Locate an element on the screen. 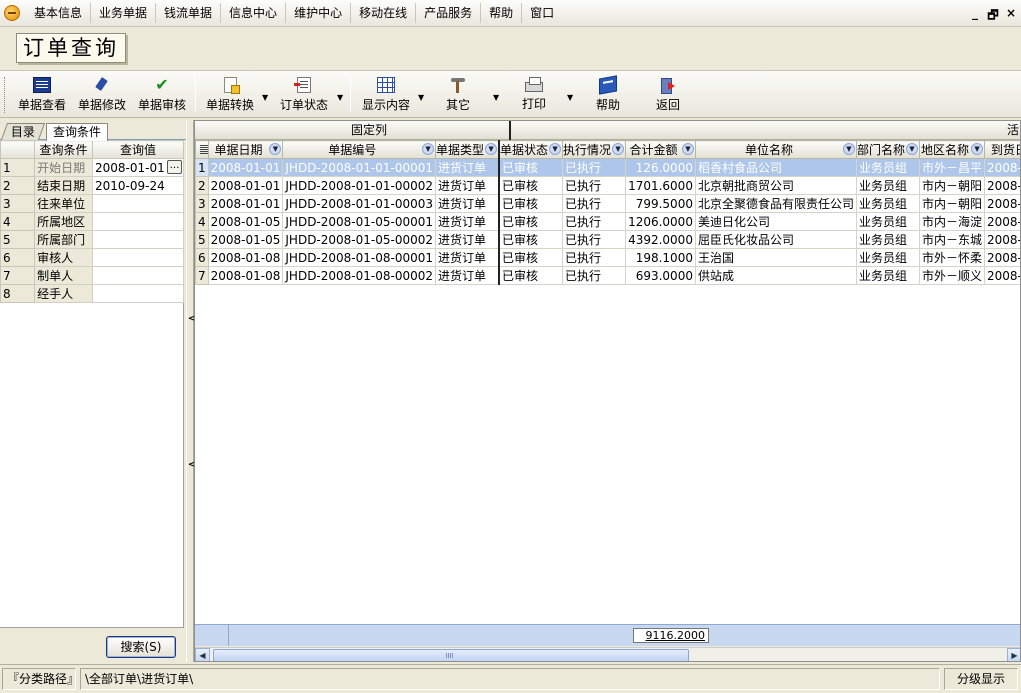 This screenshot has width=1021, height=693. department-field is located at coordinates (138, 239).